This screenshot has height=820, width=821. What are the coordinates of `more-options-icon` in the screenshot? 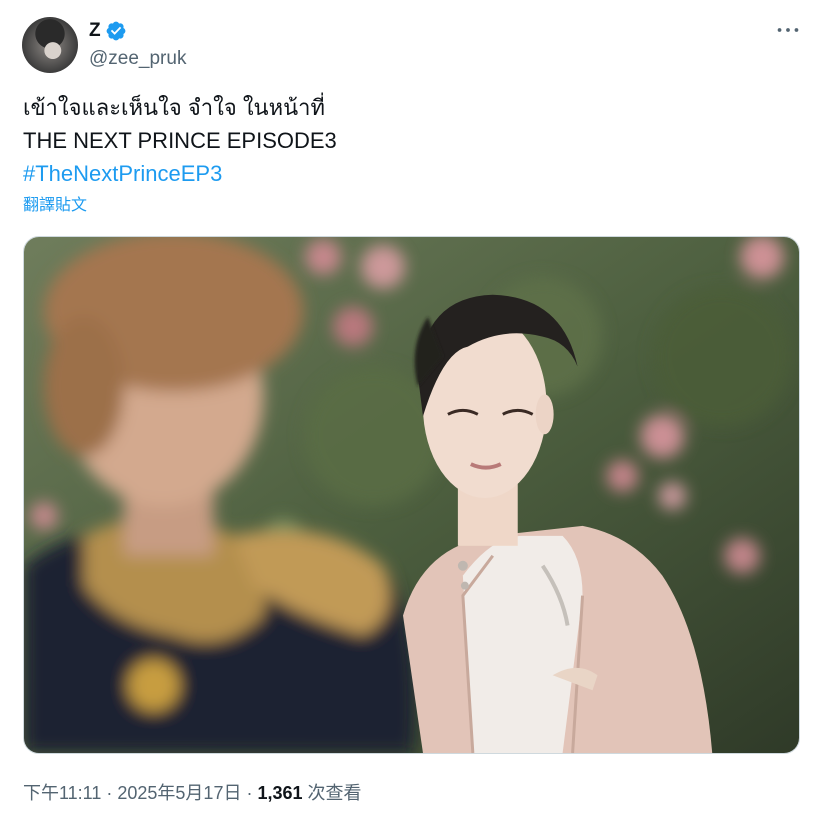 It's located at (788, 30).